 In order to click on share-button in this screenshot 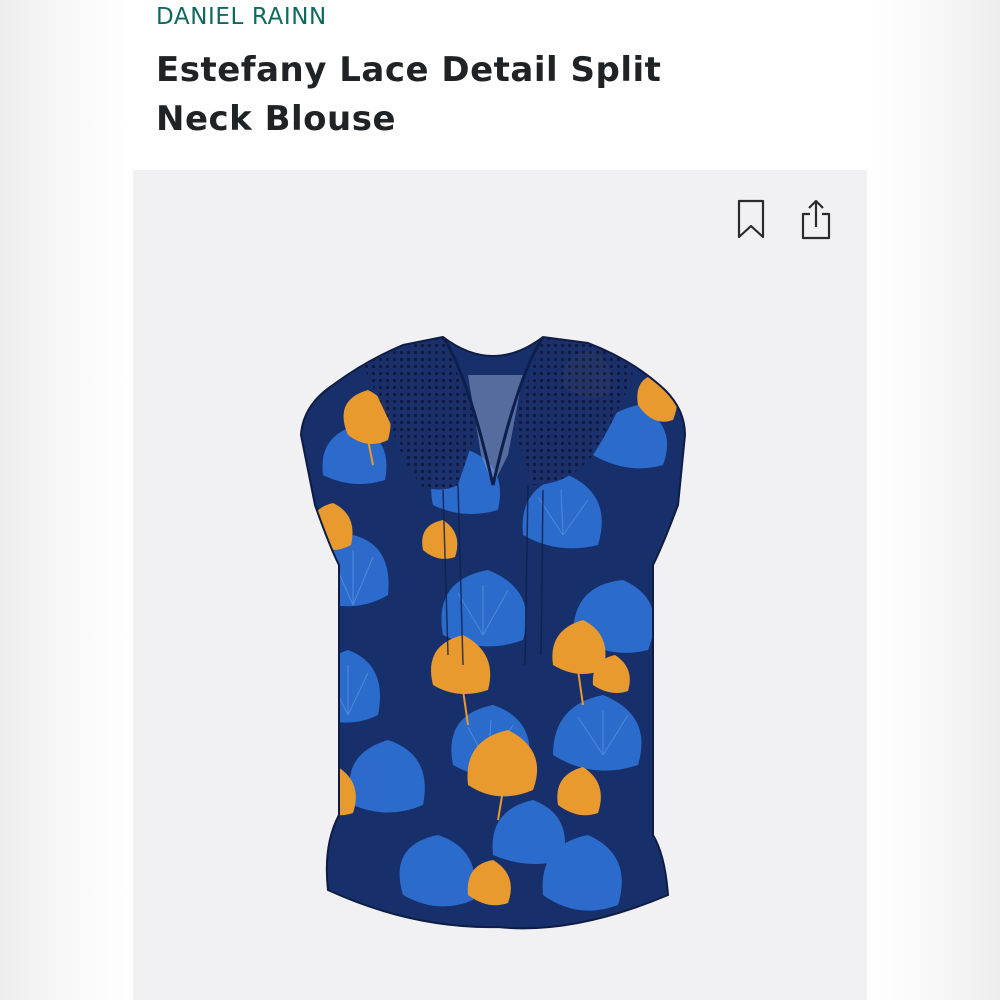, I will do `click(816, 219)`.